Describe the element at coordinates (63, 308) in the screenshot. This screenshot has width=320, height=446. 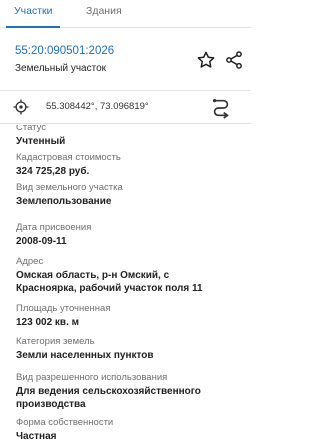
I see `field-label: Площадь уточненная` at that location.